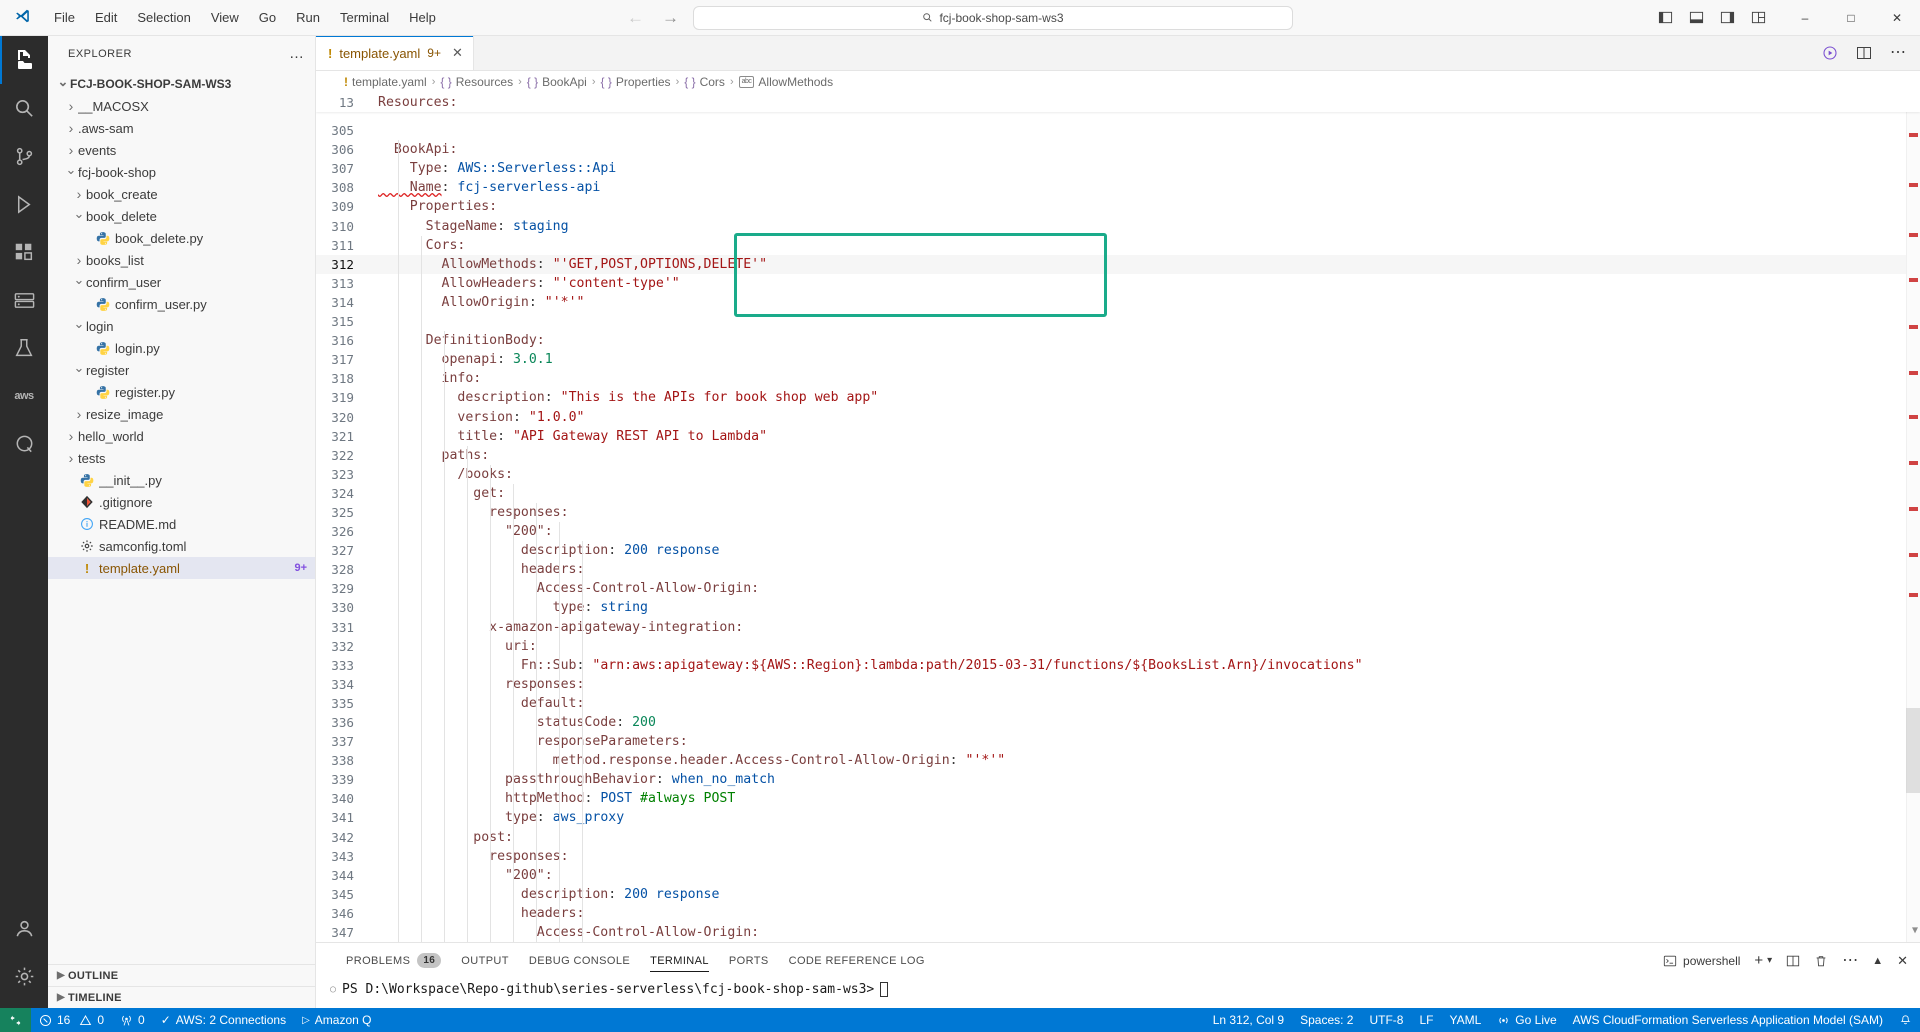 The width and height of the screenshot is (1920, 1032). I want to click on tree-file-__init__.py: __init__.py, so click(181, 480).